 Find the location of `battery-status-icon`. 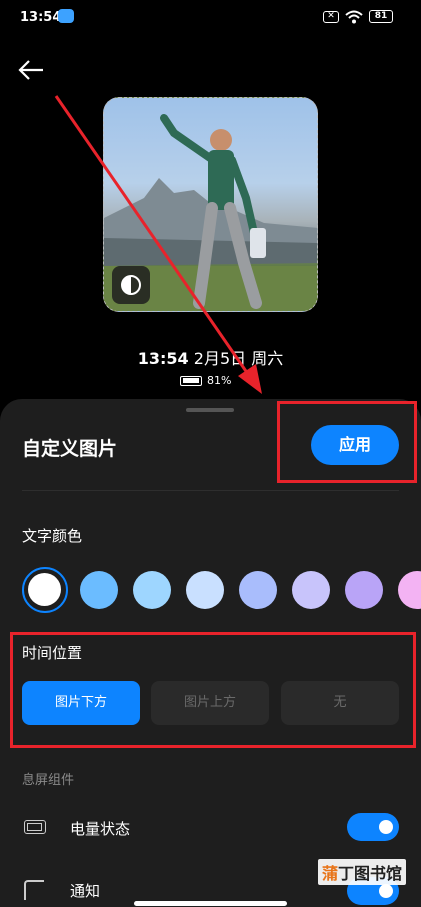

battery-status-icon is located at coordinates (35, 827).